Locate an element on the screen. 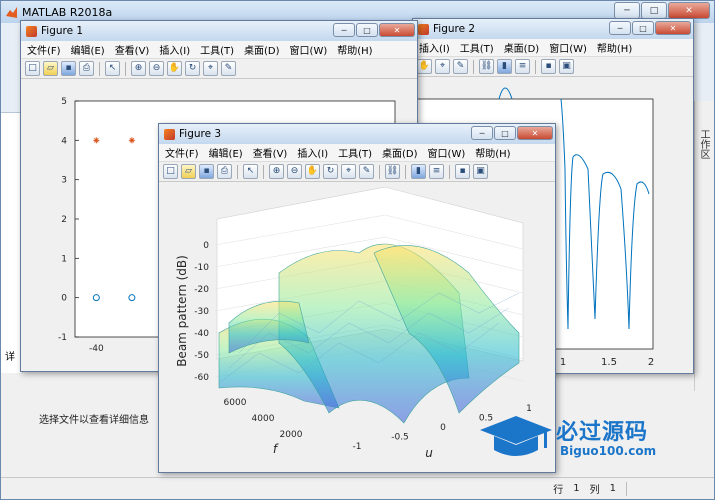 The width and height of the screenshot is (715, 500). matlab-logo-icon is located at coordinates (11, 12).